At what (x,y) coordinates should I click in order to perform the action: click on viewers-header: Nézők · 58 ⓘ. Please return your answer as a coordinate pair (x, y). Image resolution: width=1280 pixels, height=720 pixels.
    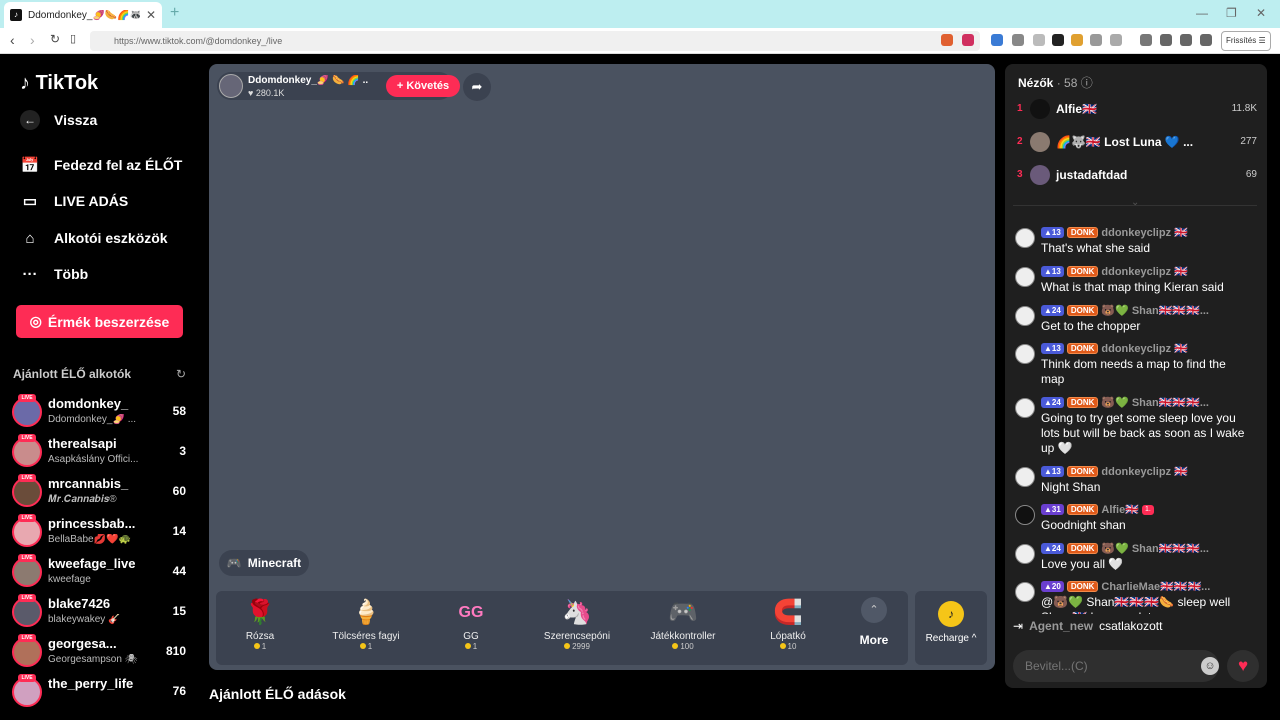
    Looking at the image, I should click on (1055, 82).